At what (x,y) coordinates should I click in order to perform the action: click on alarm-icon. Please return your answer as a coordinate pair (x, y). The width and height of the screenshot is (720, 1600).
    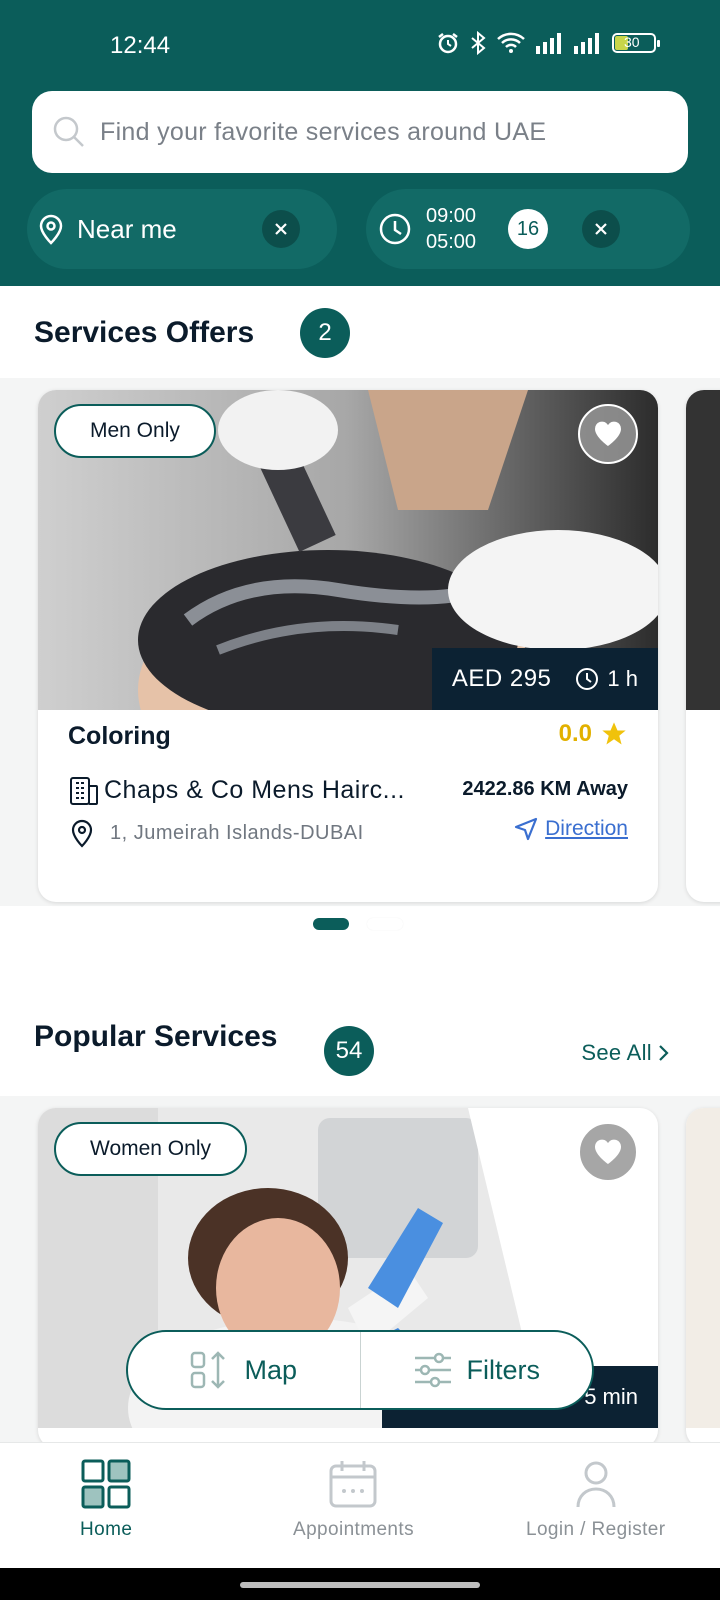
    Looking at the image, I should click on (448, 43).